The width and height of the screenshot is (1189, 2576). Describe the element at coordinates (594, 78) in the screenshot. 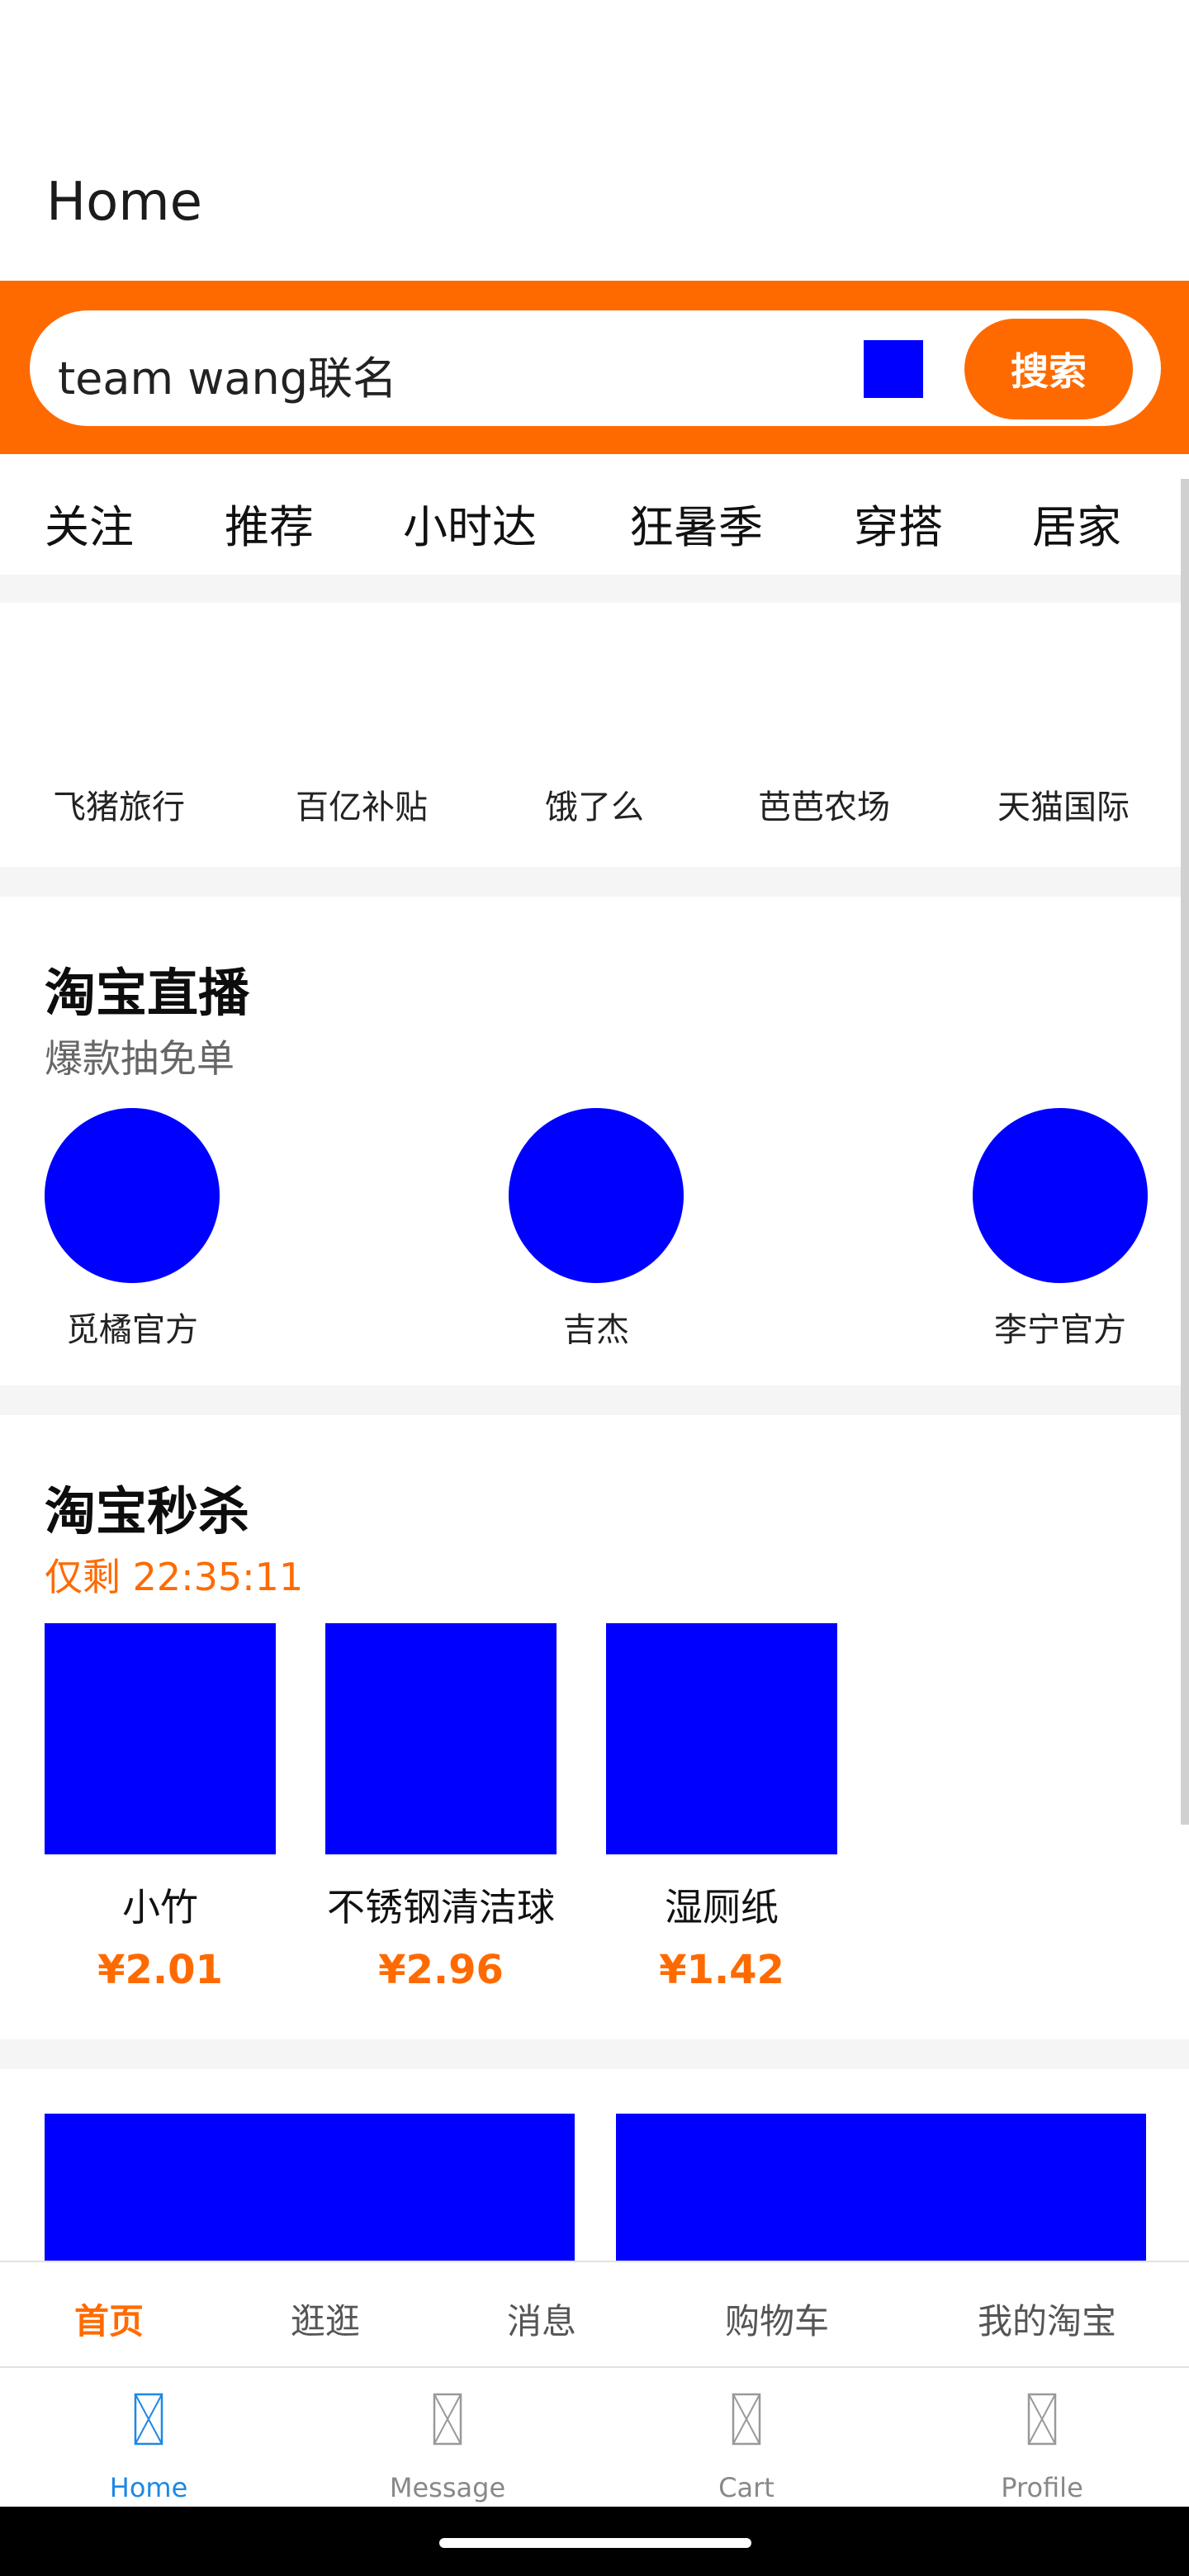

I see `status-area` at that location.